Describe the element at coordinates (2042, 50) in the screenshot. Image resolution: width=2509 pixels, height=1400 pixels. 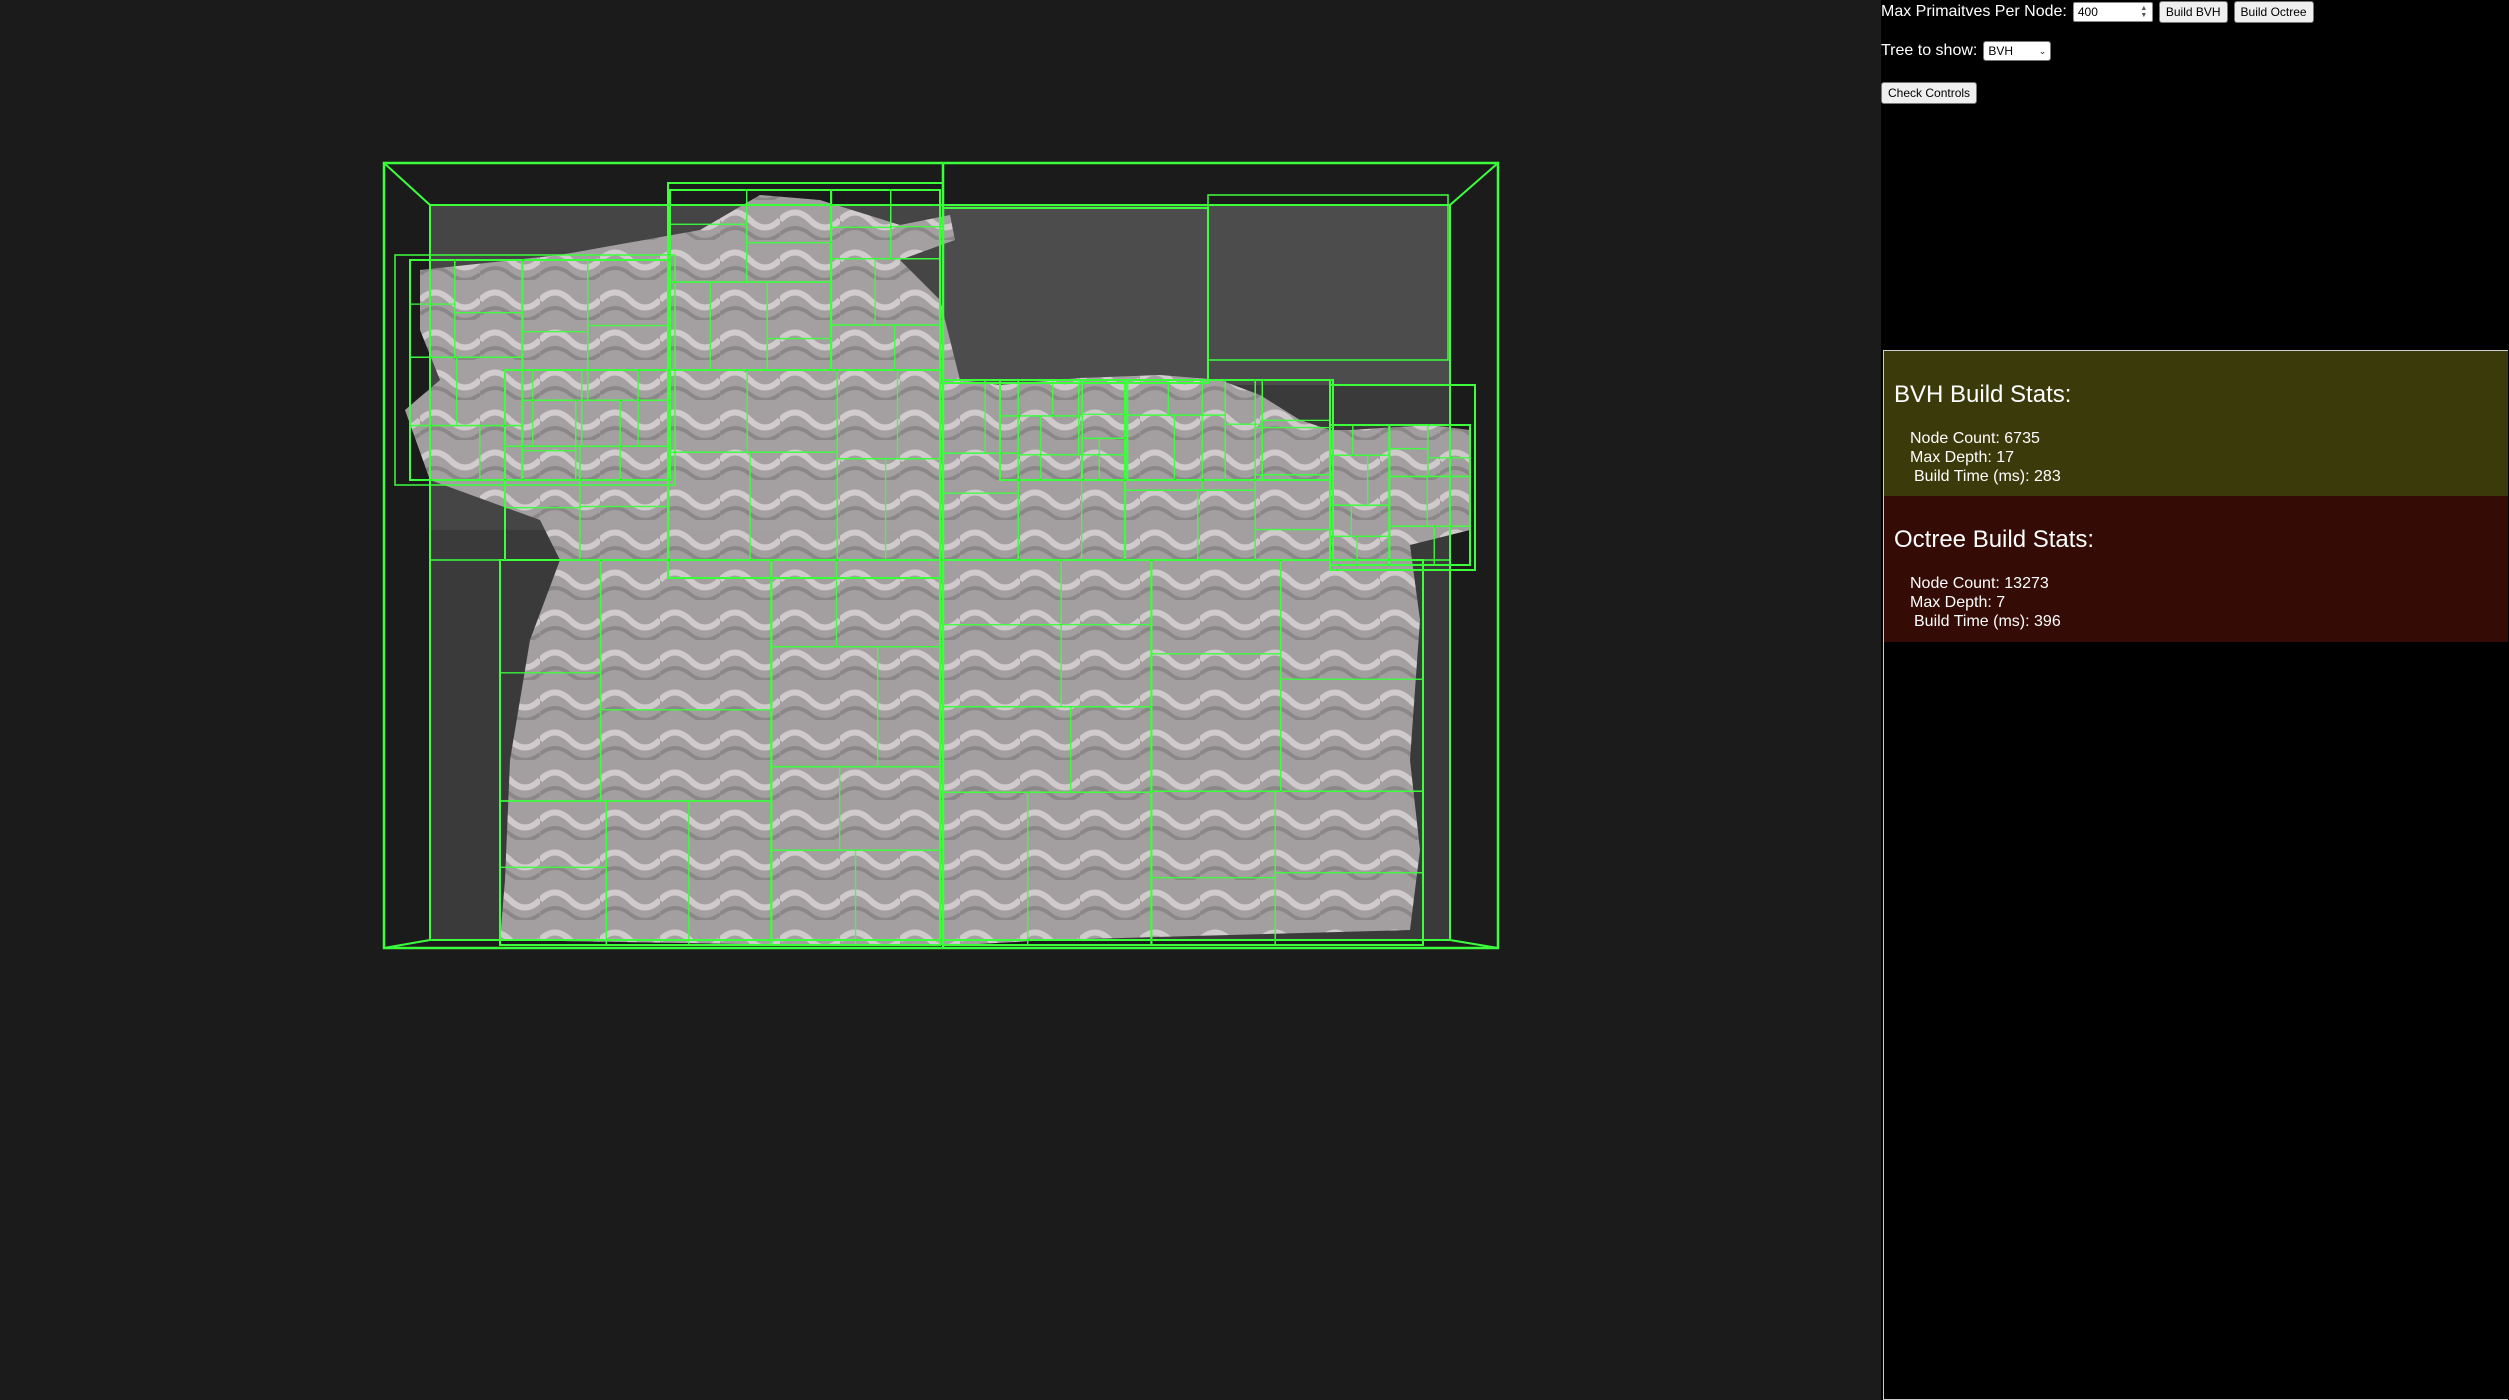
I see `chevron-down-icon: ⌄` at that location.